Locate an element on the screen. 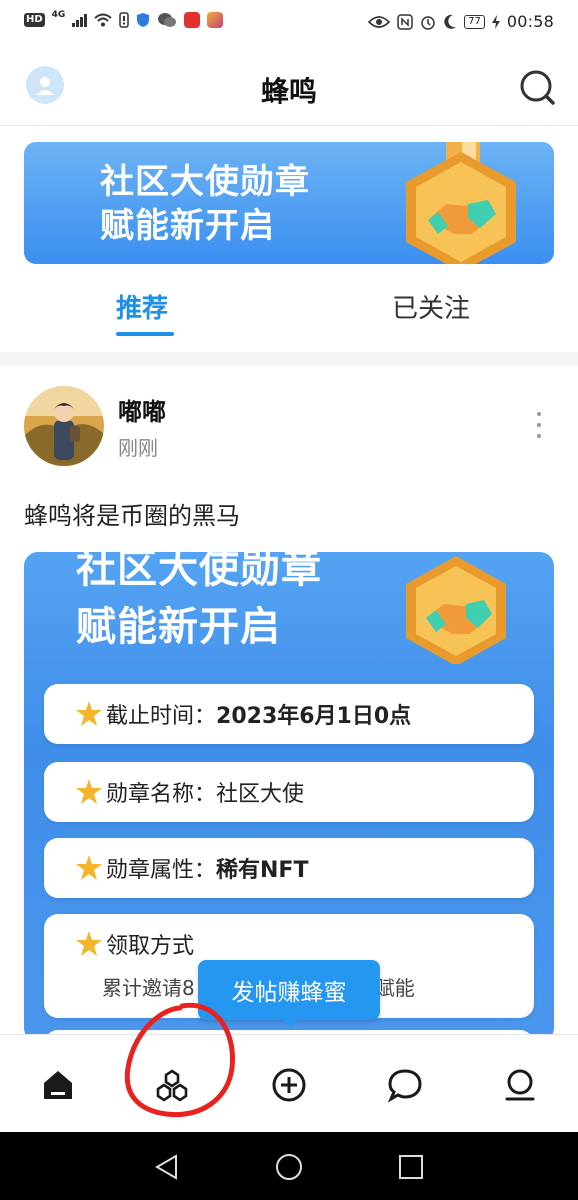 Image resolution: width=578 pixels, height=1200 pixels. home-circle-icon is located at coordinates (289, 1167).